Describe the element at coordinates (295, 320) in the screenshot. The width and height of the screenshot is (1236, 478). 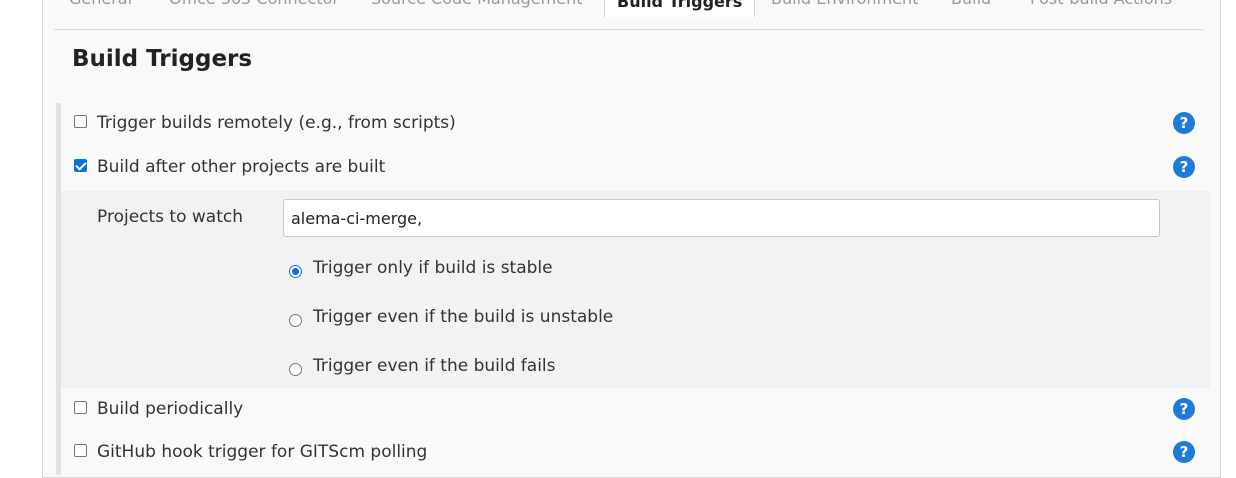
I see `trigger-unstable-radio` at that location.